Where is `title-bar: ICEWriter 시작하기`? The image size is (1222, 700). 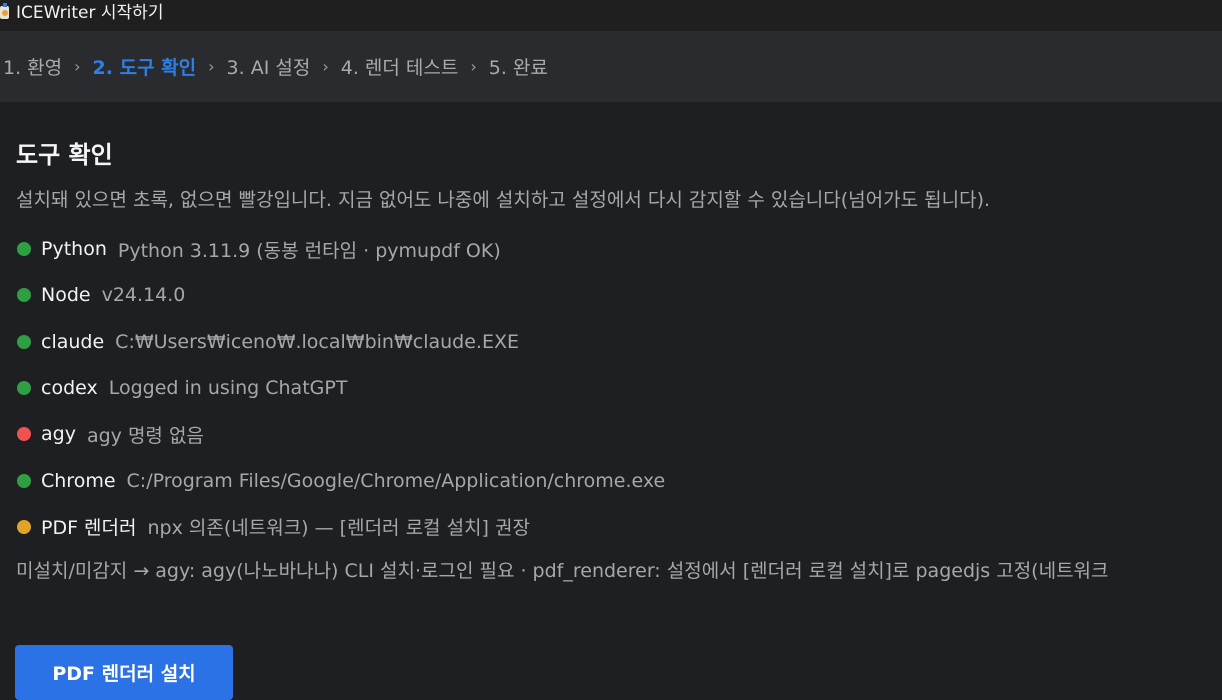 title-bar: ICEWriter 시작하기 is located at coordinates (611, 15).